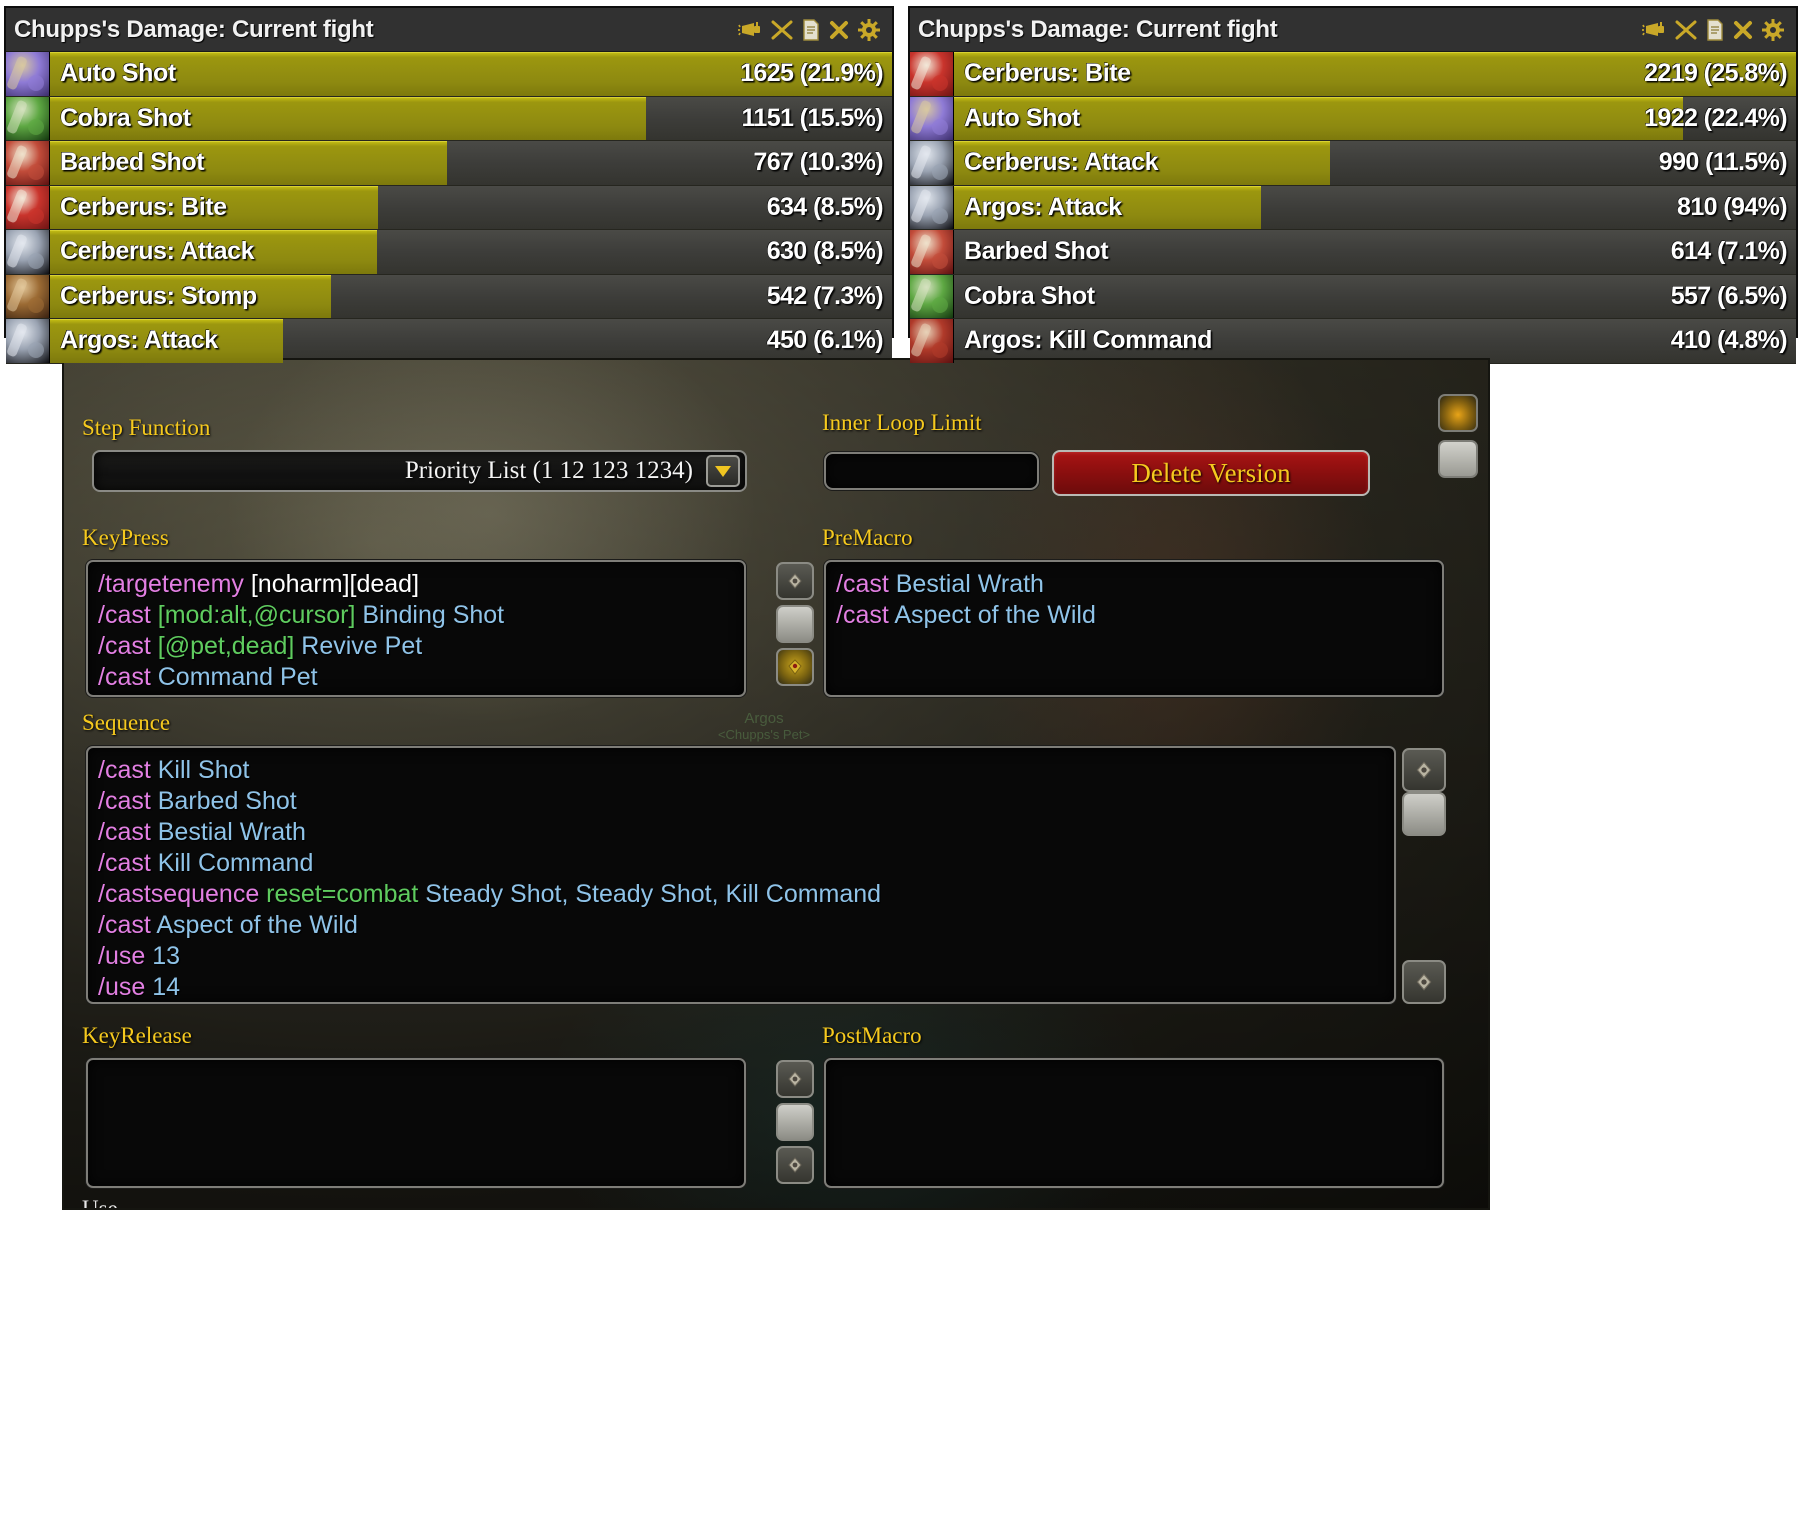  Describe the element at coordinates (259, 584) in the screenshot. I see `macro-line: /targetenemy [noharm][dead]` at that location.